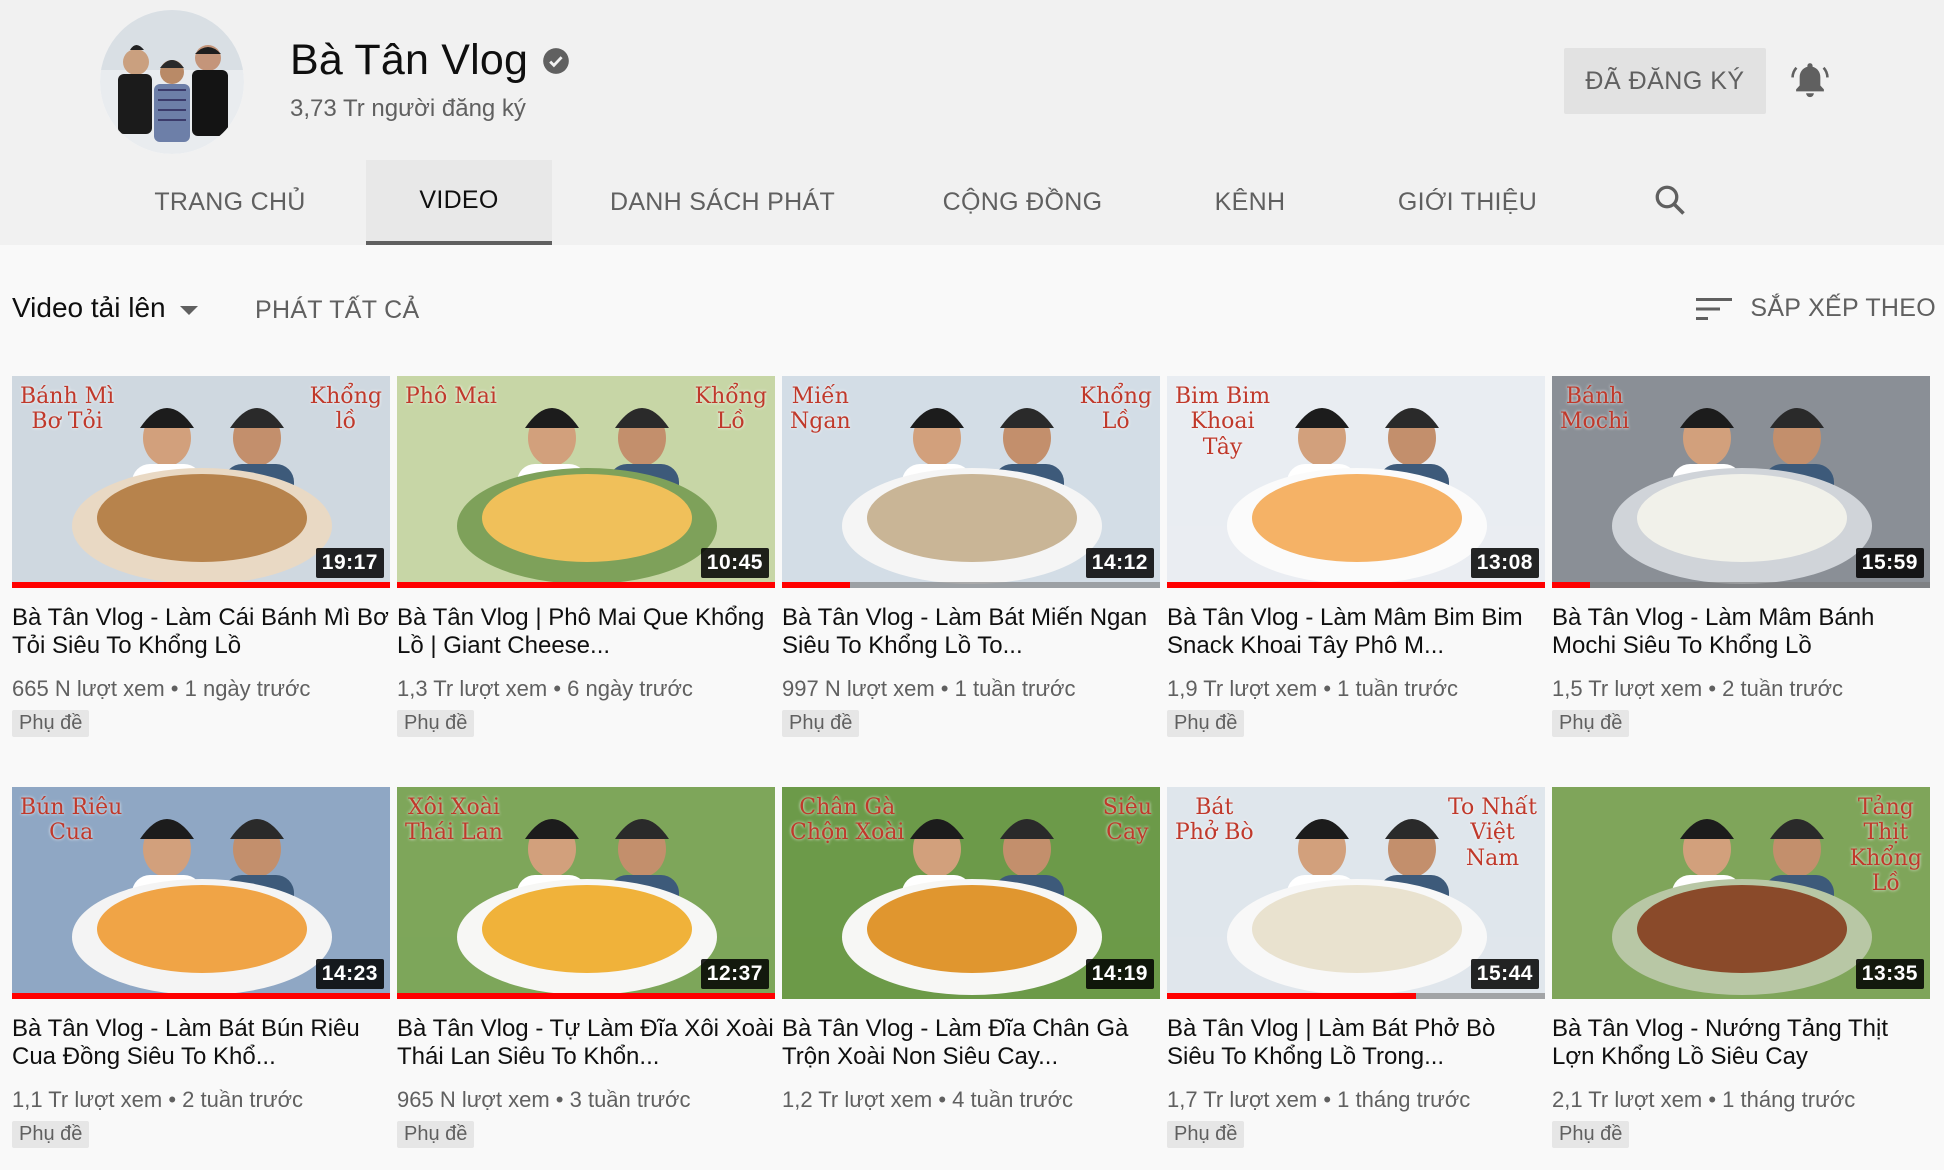  What do you see at coordinates (1741, 482) in the screenshot?
I see `video-thumbnail: Bánh Mochi 15:59` at bounding box center [1741, 482].